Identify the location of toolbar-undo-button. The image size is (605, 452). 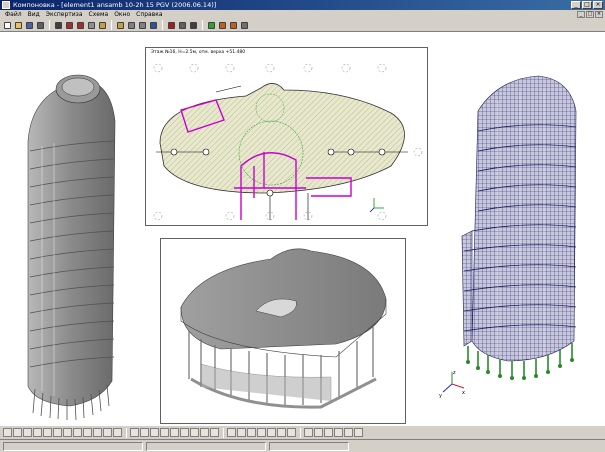
(102, 25).